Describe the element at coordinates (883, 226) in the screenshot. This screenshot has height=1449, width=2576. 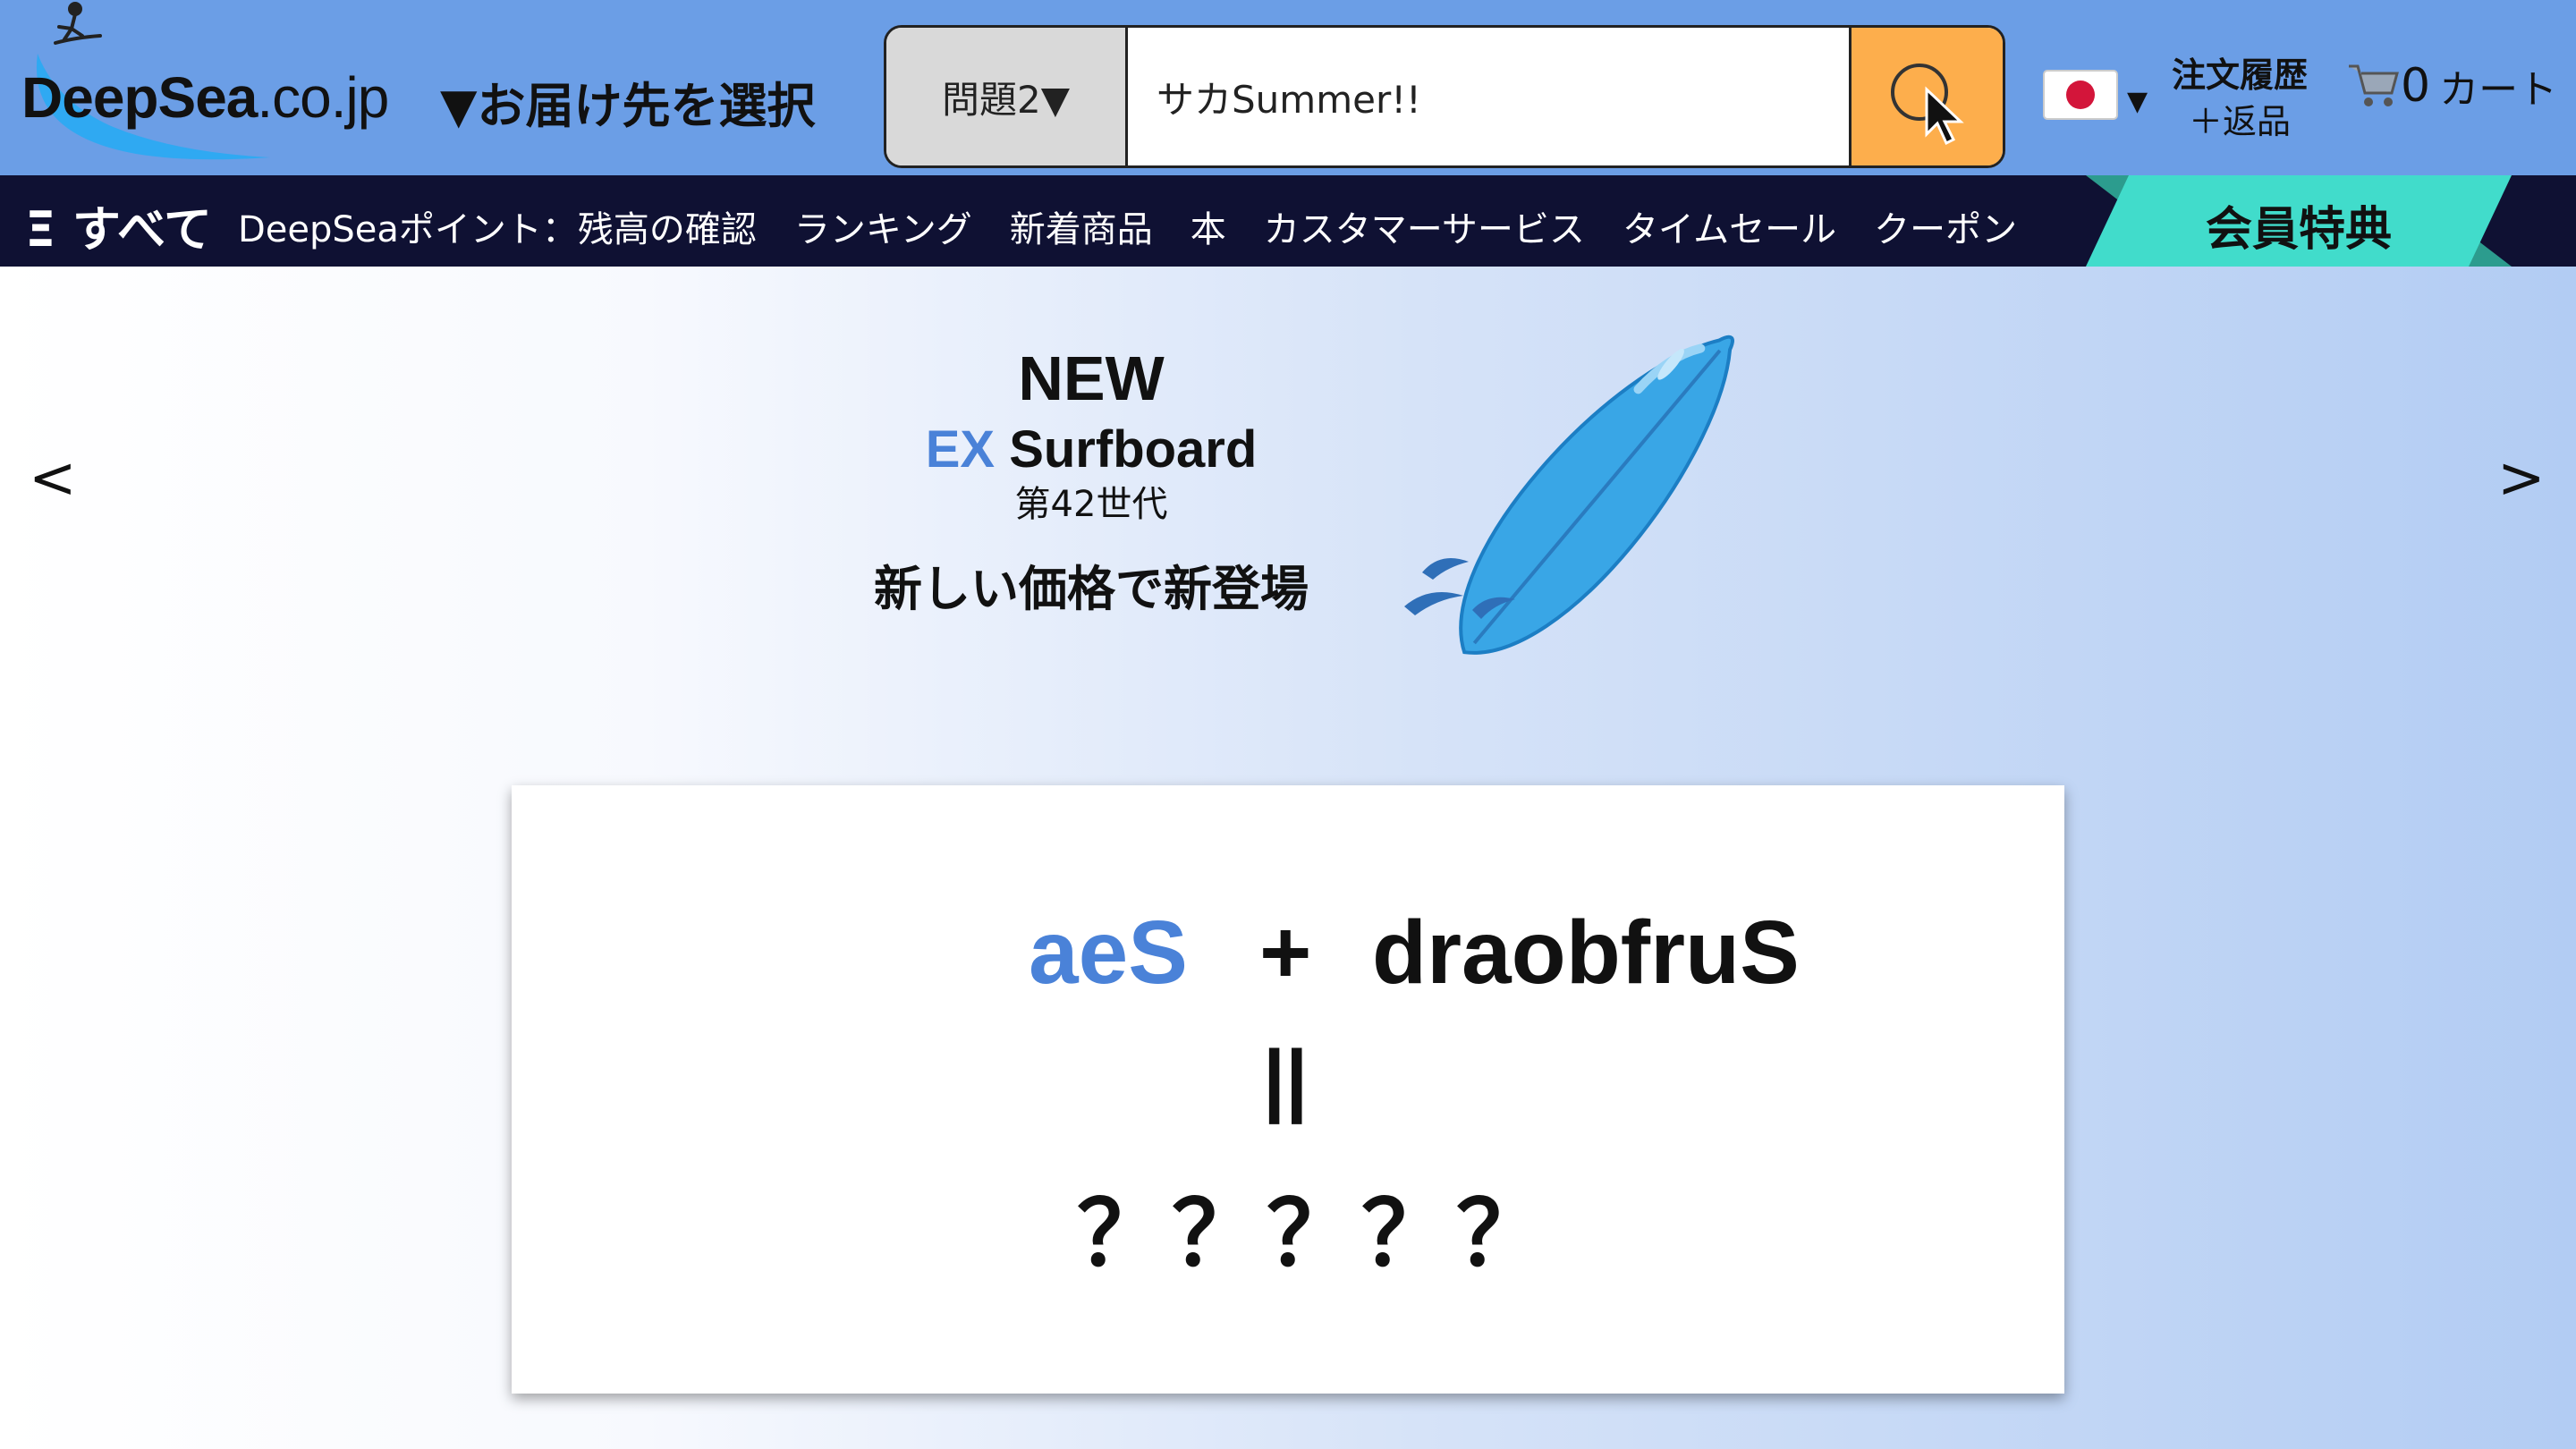
I see `nav-item-ranking: ランキング` at that location.